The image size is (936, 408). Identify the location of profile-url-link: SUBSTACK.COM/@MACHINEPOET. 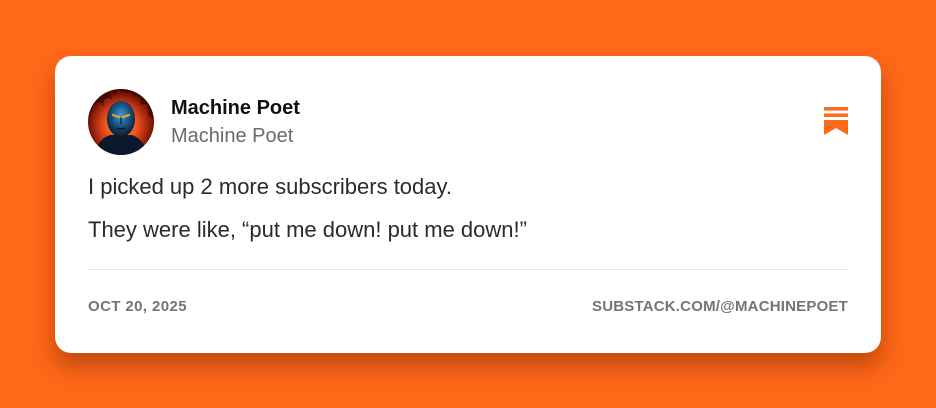
(720, 306).